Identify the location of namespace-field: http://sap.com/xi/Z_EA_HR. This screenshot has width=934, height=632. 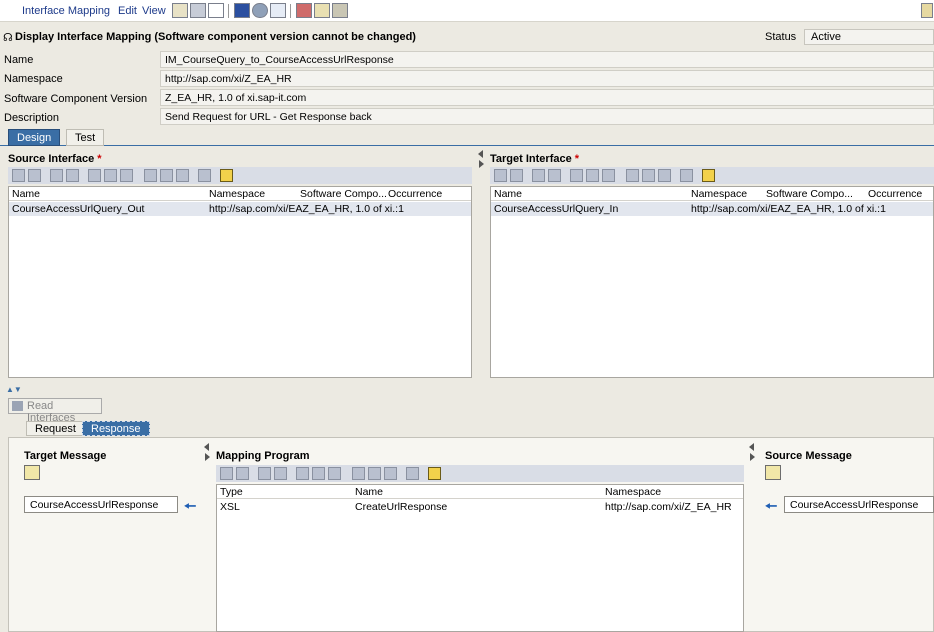
(547, 78).